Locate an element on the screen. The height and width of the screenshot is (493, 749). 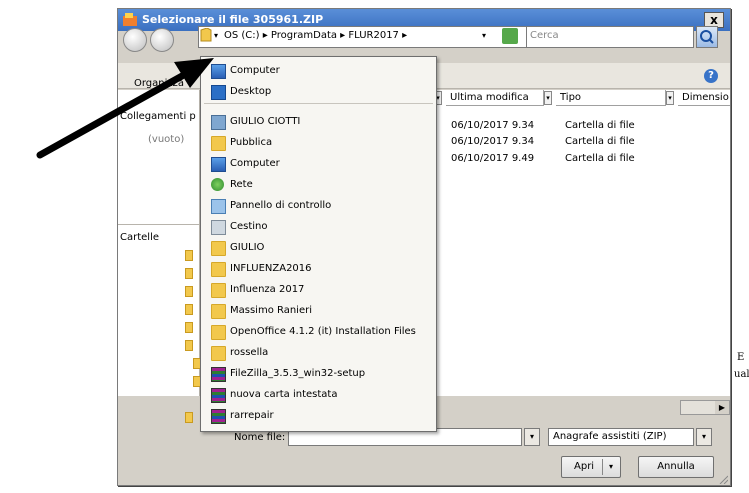
address-path: OS (C:) ▸ ProgramData ▸ FLUR2017 ▸ is located at coordinates (315, 35).